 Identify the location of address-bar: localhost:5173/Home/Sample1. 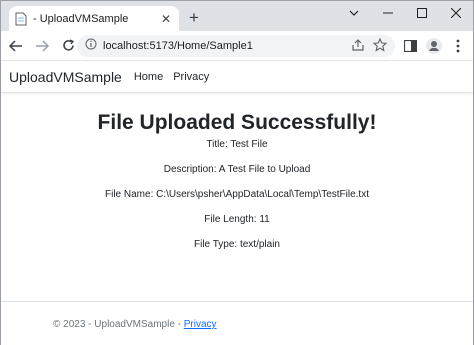
(236, 46).